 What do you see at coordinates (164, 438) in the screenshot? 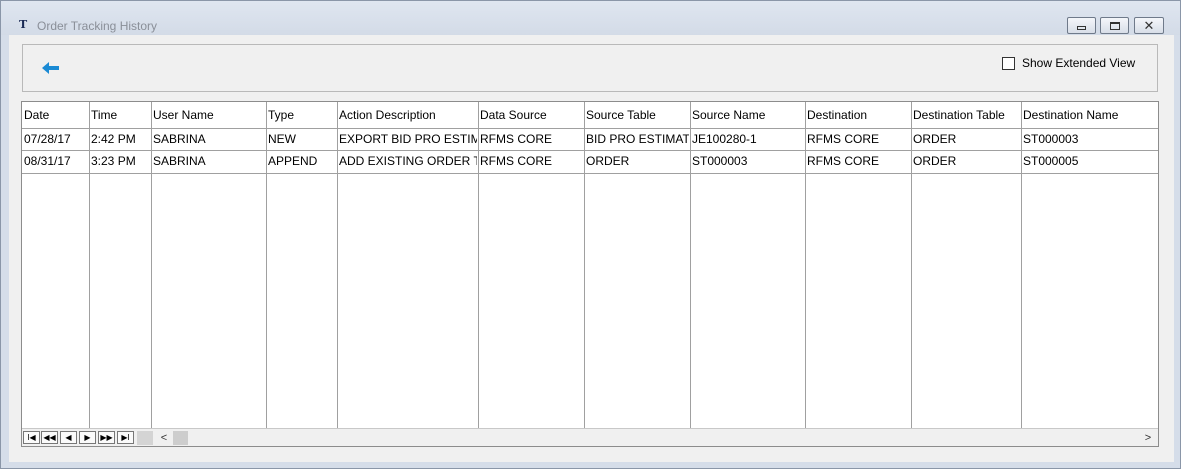
I see `scroll-left-arrow-icon: <` at bounding box center [164, 438].